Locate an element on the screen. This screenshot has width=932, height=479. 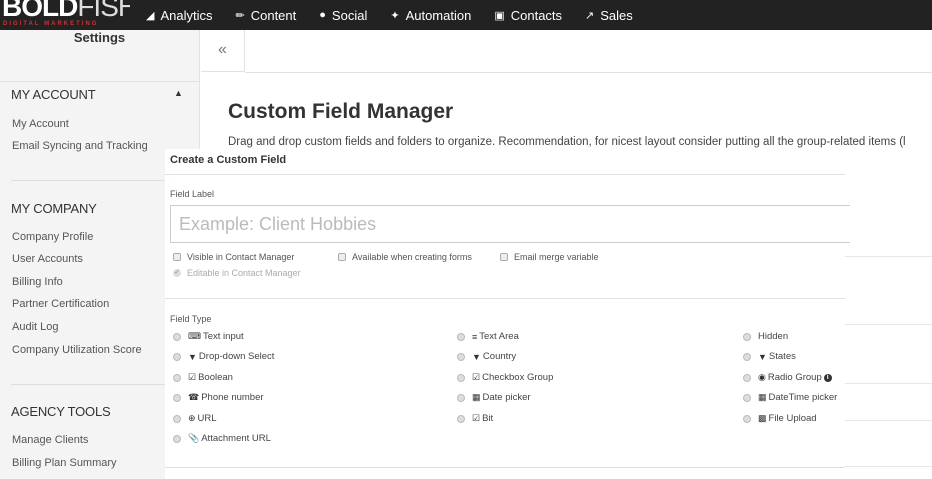
page-title: Custom Field Manager is located at coordinates (341, 111).